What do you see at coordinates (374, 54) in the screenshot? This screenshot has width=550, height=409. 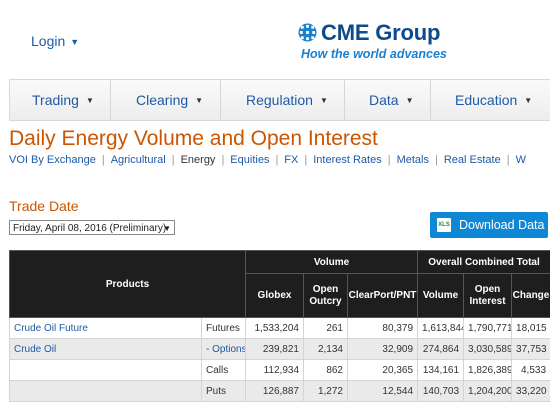 I see `brand-tagline: How the world advances` at bounding box center [374, 54].